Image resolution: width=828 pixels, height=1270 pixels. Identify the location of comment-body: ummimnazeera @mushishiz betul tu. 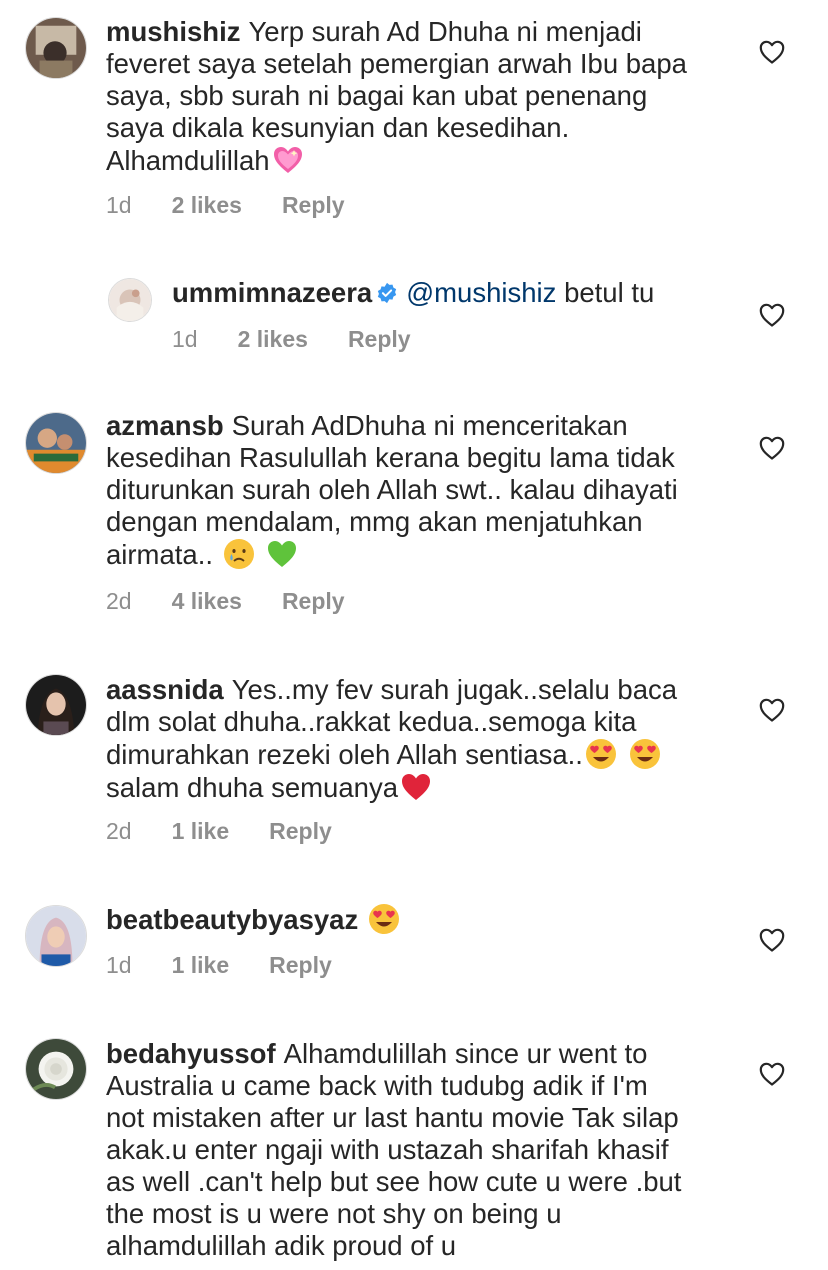
(452, 293).